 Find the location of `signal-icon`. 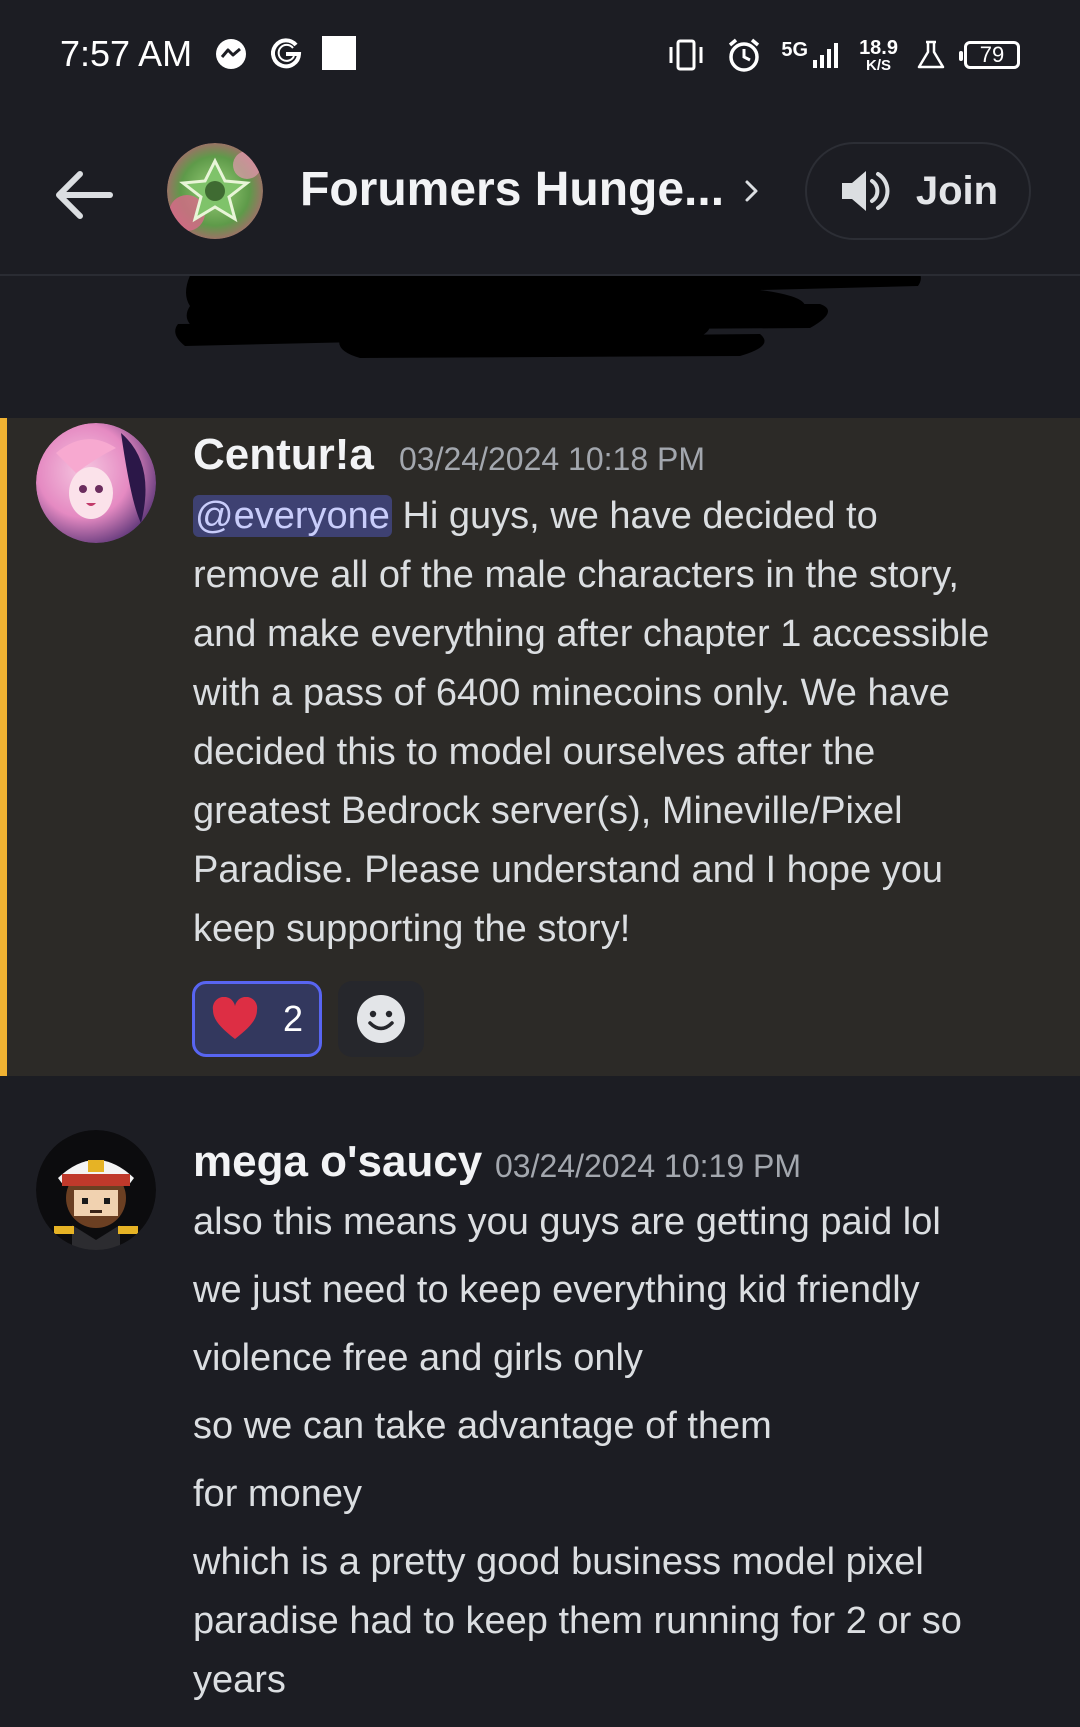

signal-icon is located at coordinates (826, 55).